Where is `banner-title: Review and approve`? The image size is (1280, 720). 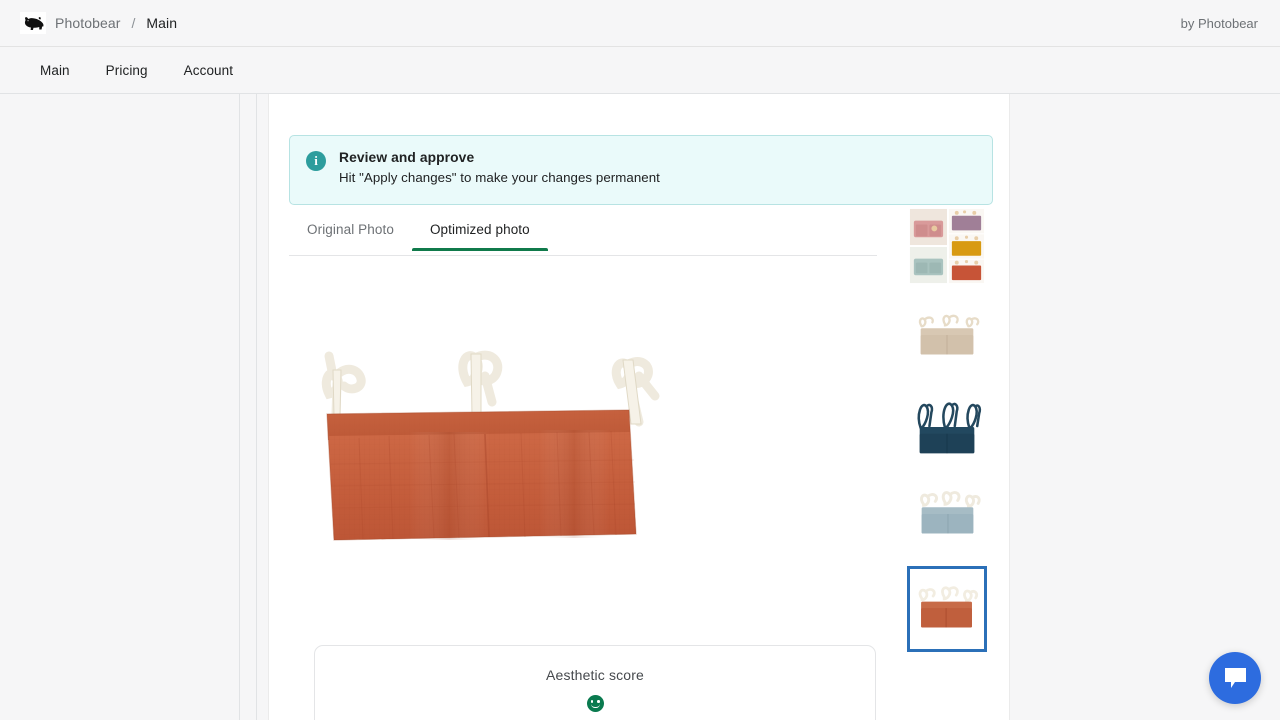 banner-title: Review and approve is located at coordinates (407, 157).